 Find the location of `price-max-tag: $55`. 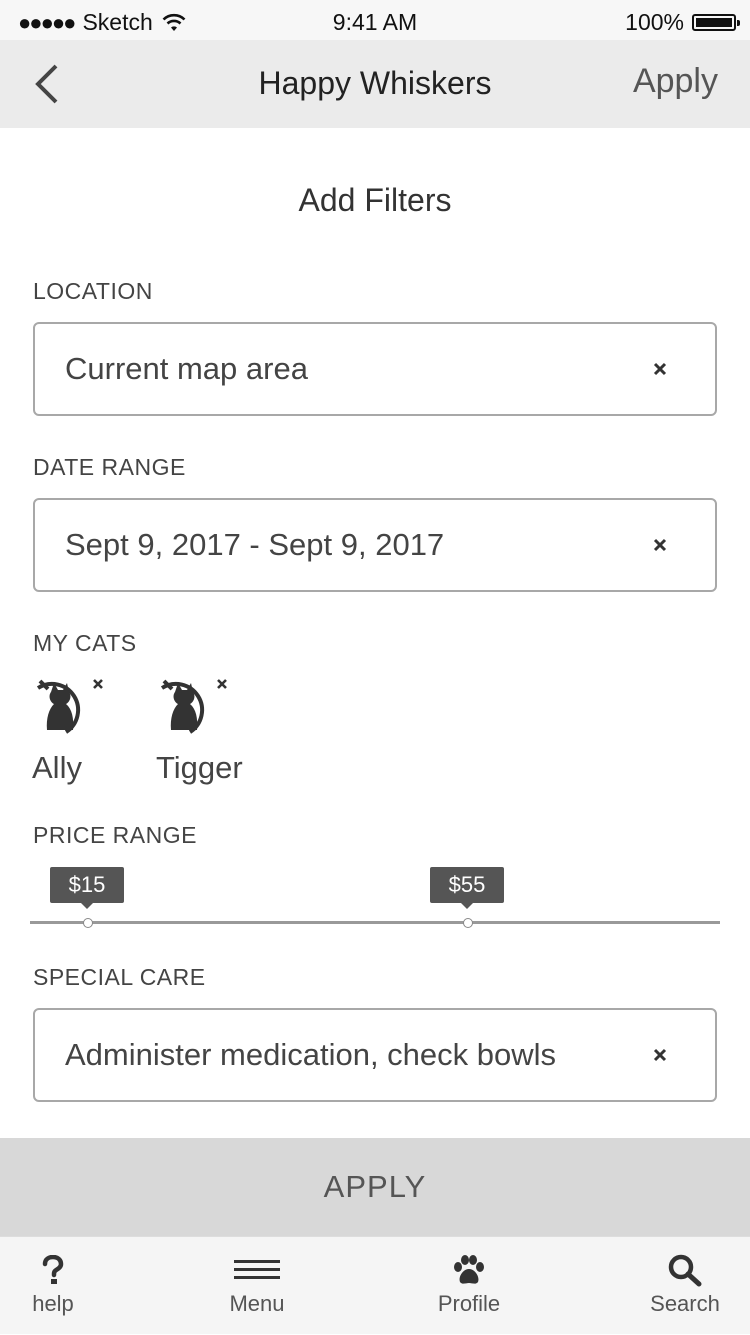

price-max-tag: $55 is located at coordinates (467, 888).